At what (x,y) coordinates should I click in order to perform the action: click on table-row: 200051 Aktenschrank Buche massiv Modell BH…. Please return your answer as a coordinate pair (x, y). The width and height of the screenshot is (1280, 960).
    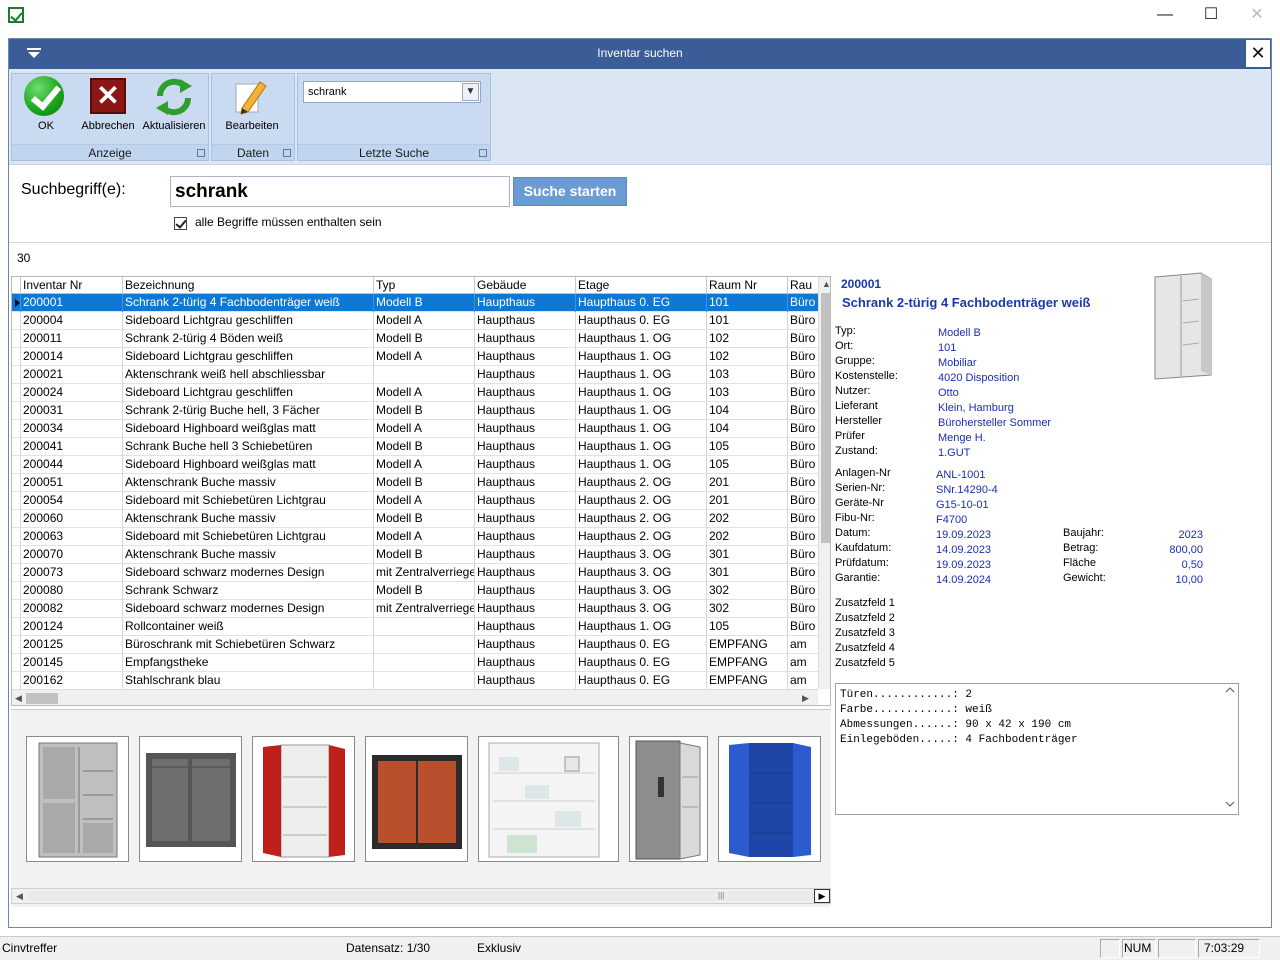
    Looking at the image, I should click on (415, 483).